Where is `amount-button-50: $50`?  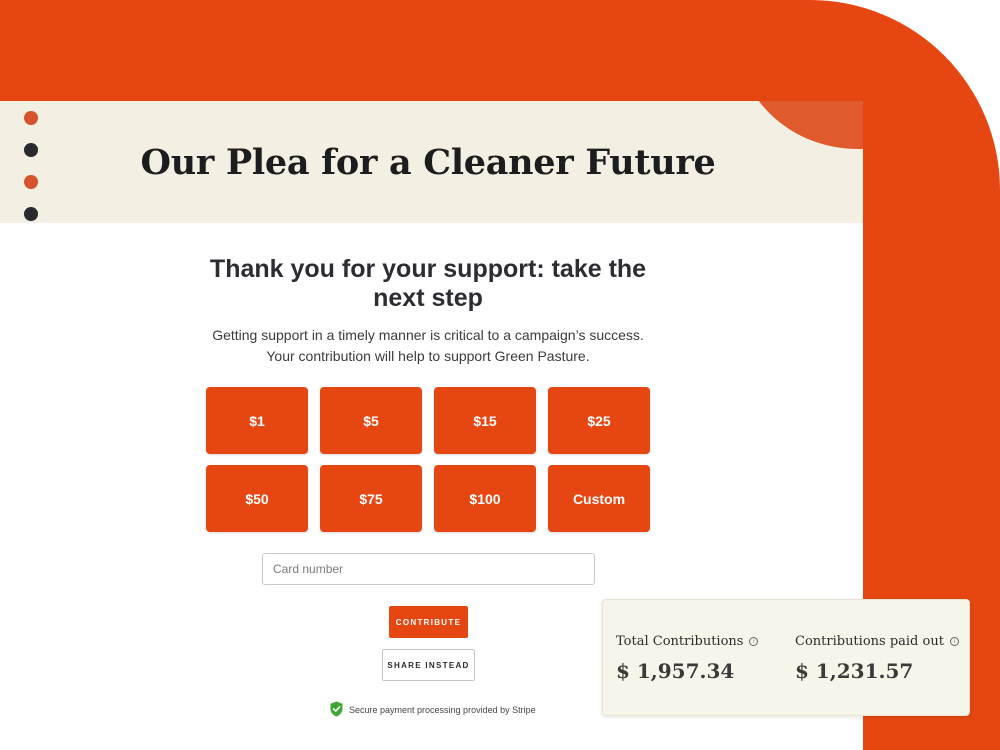
amount-button-50: $50 is located at coordinates (257, 498).